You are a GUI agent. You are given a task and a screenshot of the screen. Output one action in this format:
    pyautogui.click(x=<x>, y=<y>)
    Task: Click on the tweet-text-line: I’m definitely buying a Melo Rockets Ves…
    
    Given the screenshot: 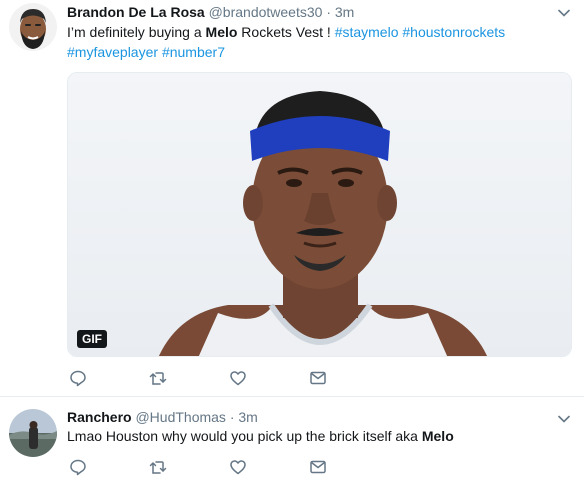 What is the action you would take?
    pyautogui.click(x=319, y=32)
    